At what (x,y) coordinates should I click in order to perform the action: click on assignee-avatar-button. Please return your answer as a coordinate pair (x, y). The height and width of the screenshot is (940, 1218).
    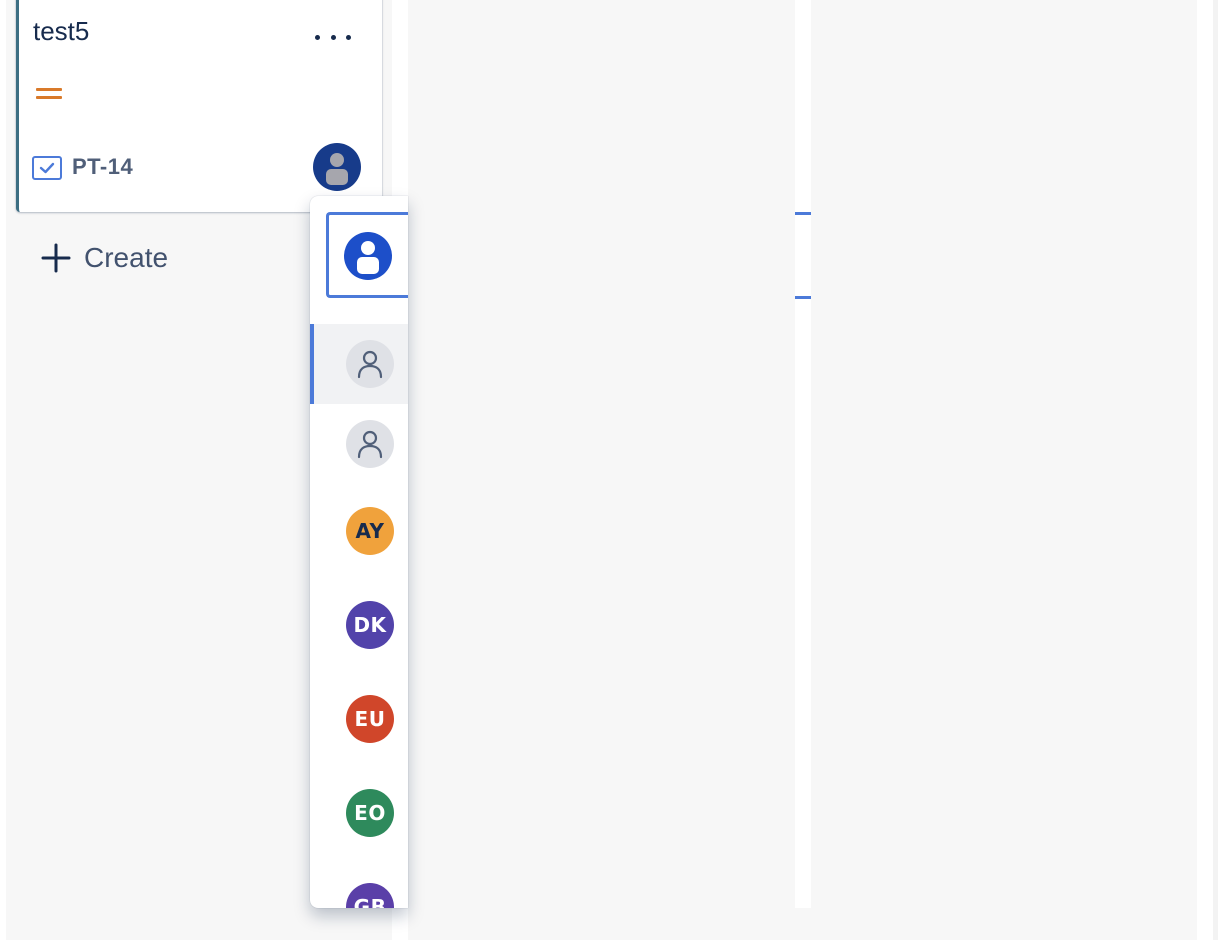
    Looking at the image, I should click on (337, 167).